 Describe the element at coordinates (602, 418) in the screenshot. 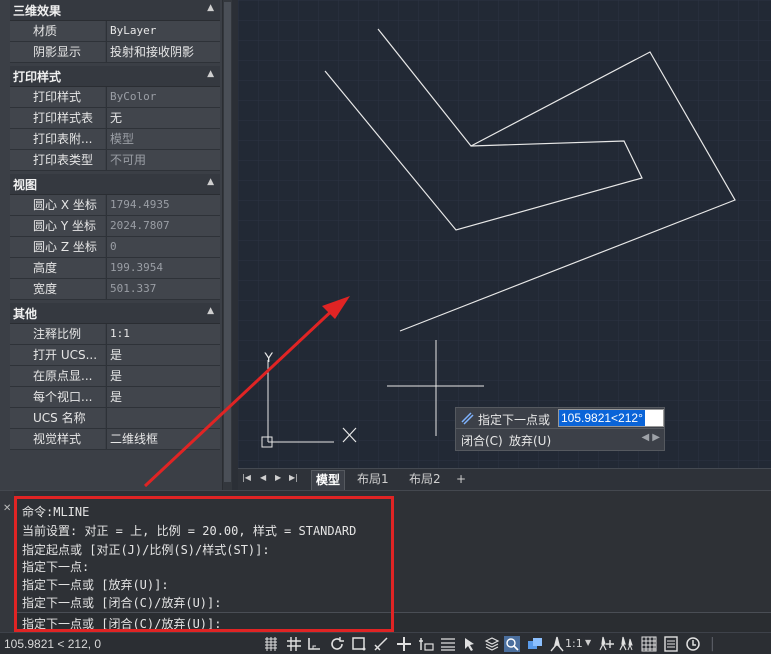

I see `dynamic-input-value: 105.9821<212°` at that location.